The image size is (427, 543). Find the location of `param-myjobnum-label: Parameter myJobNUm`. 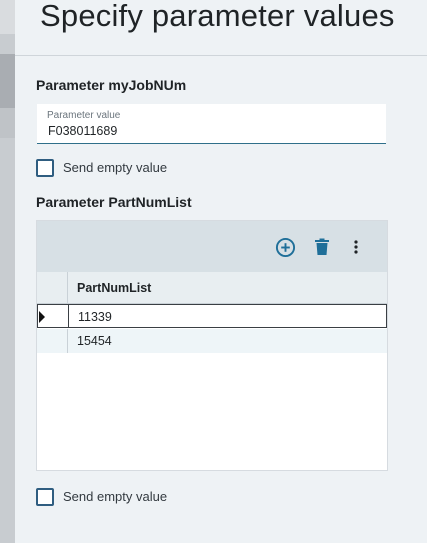

param-myjobnum-label: Parameter myJobNUm is located at coordinates (111, 85).